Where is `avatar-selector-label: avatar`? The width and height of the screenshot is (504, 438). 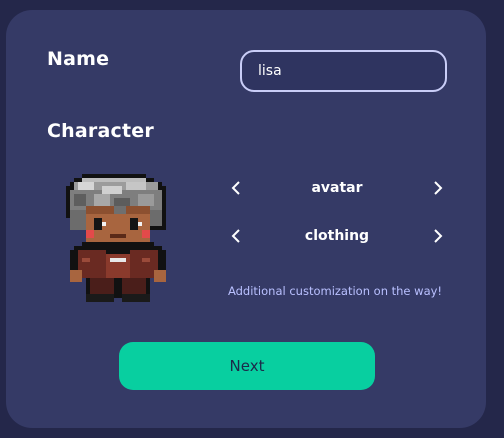 avatar-selector-label: avatar is located at coordinates (337, 188).